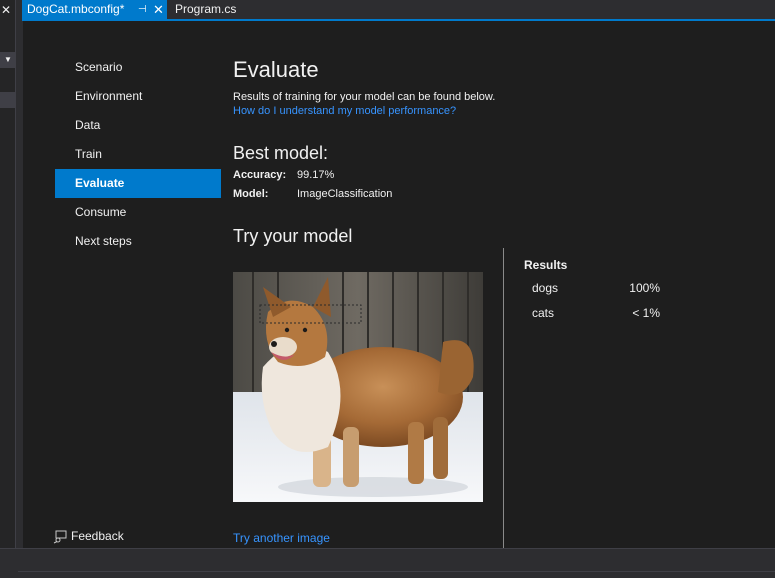  What do you see at coordinates (543, 313) in the screenshot?
I see `result-label: cats` at bounding box center [543, 313].